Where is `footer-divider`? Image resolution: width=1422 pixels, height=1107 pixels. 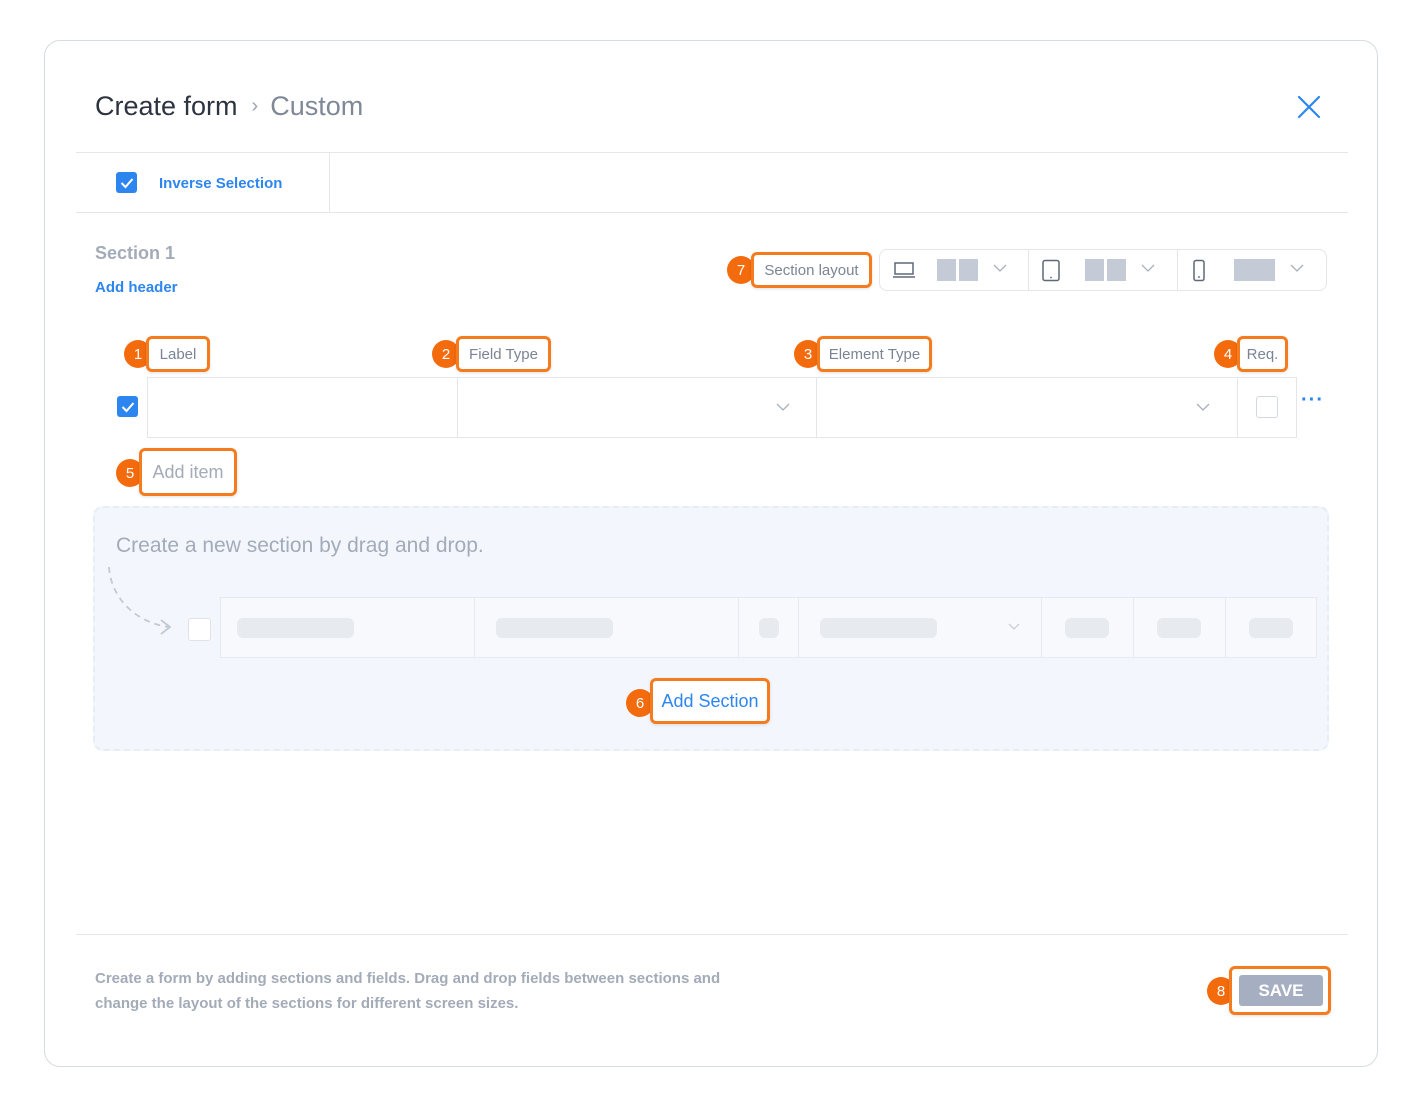 footer-divider is located at coordinates (712, 934).